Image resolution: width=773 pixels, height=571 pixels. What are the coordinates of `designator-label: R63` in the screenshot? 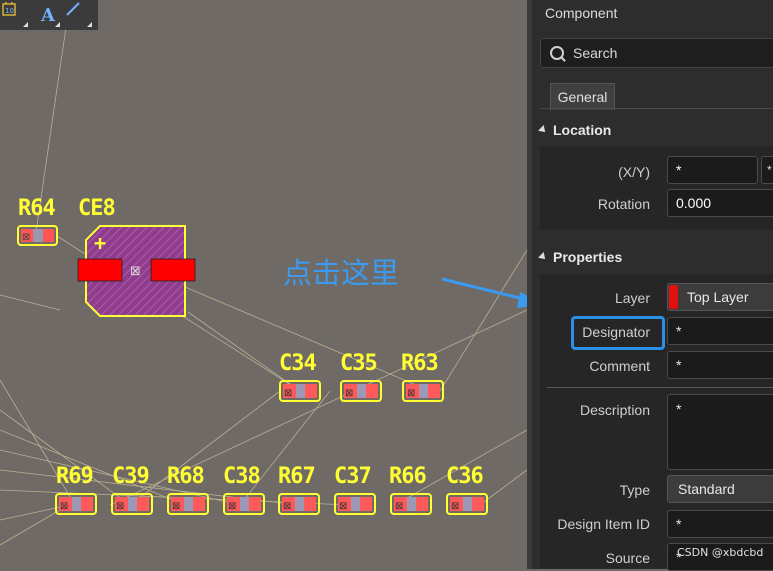 It's located at (420, 363).